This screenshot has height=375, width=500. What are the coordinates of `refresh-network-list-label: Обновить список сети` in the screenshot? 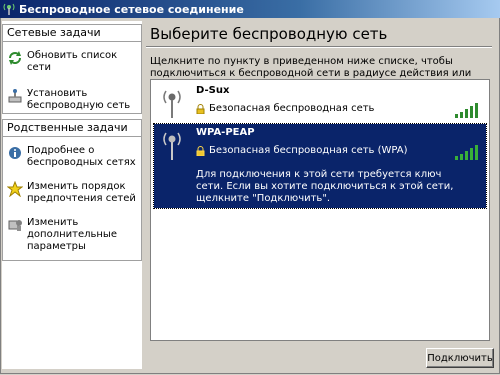 It's located at (72, 61).